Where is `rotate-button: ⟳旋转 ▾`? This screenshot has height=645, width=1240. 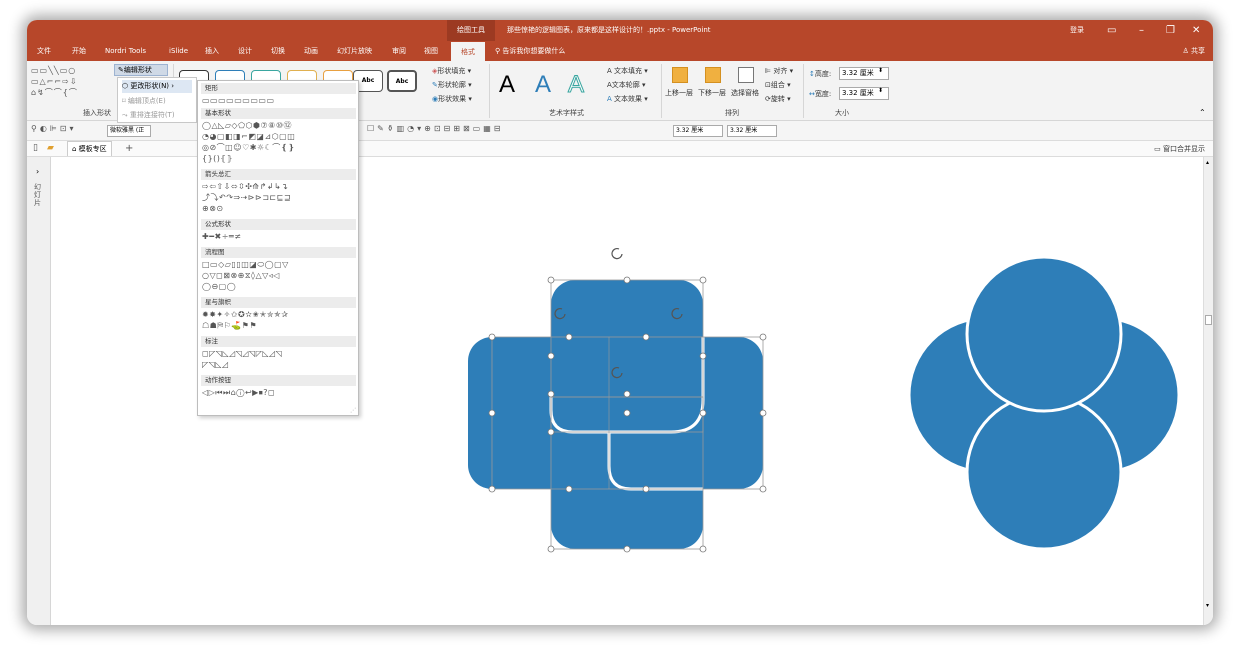
rotate-button: ⟳旋转 ▾ is located at coordinates (778, 99).